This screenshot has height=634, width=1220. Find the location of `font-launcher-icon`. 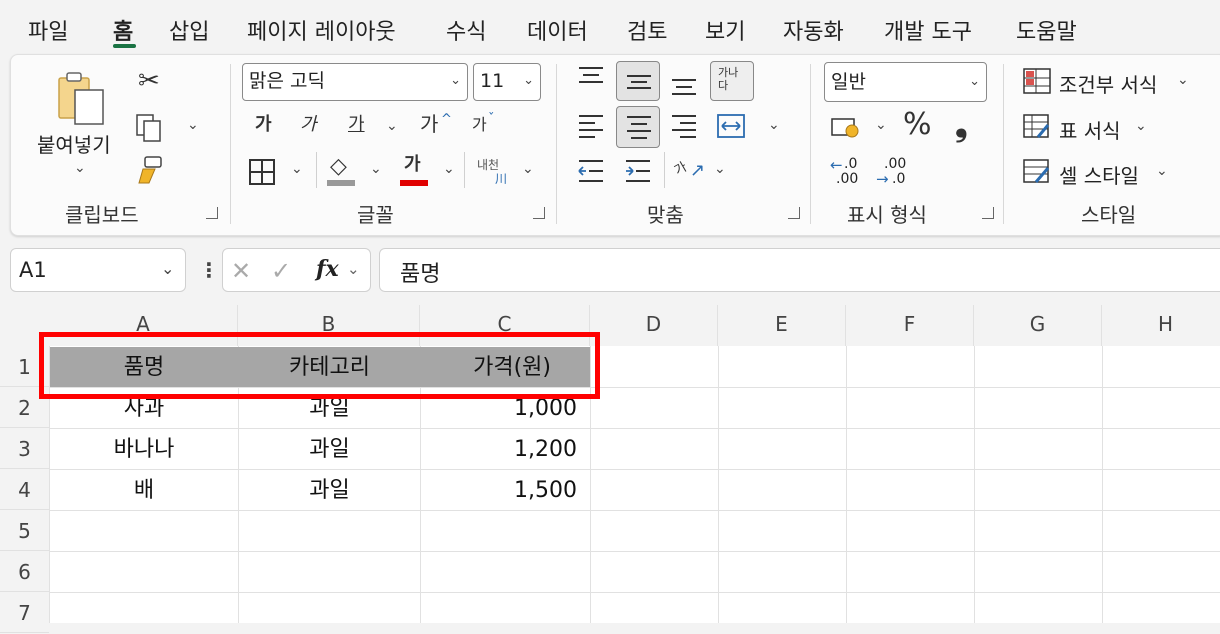

font-launcher-icon is located at coordinates (539, 213).